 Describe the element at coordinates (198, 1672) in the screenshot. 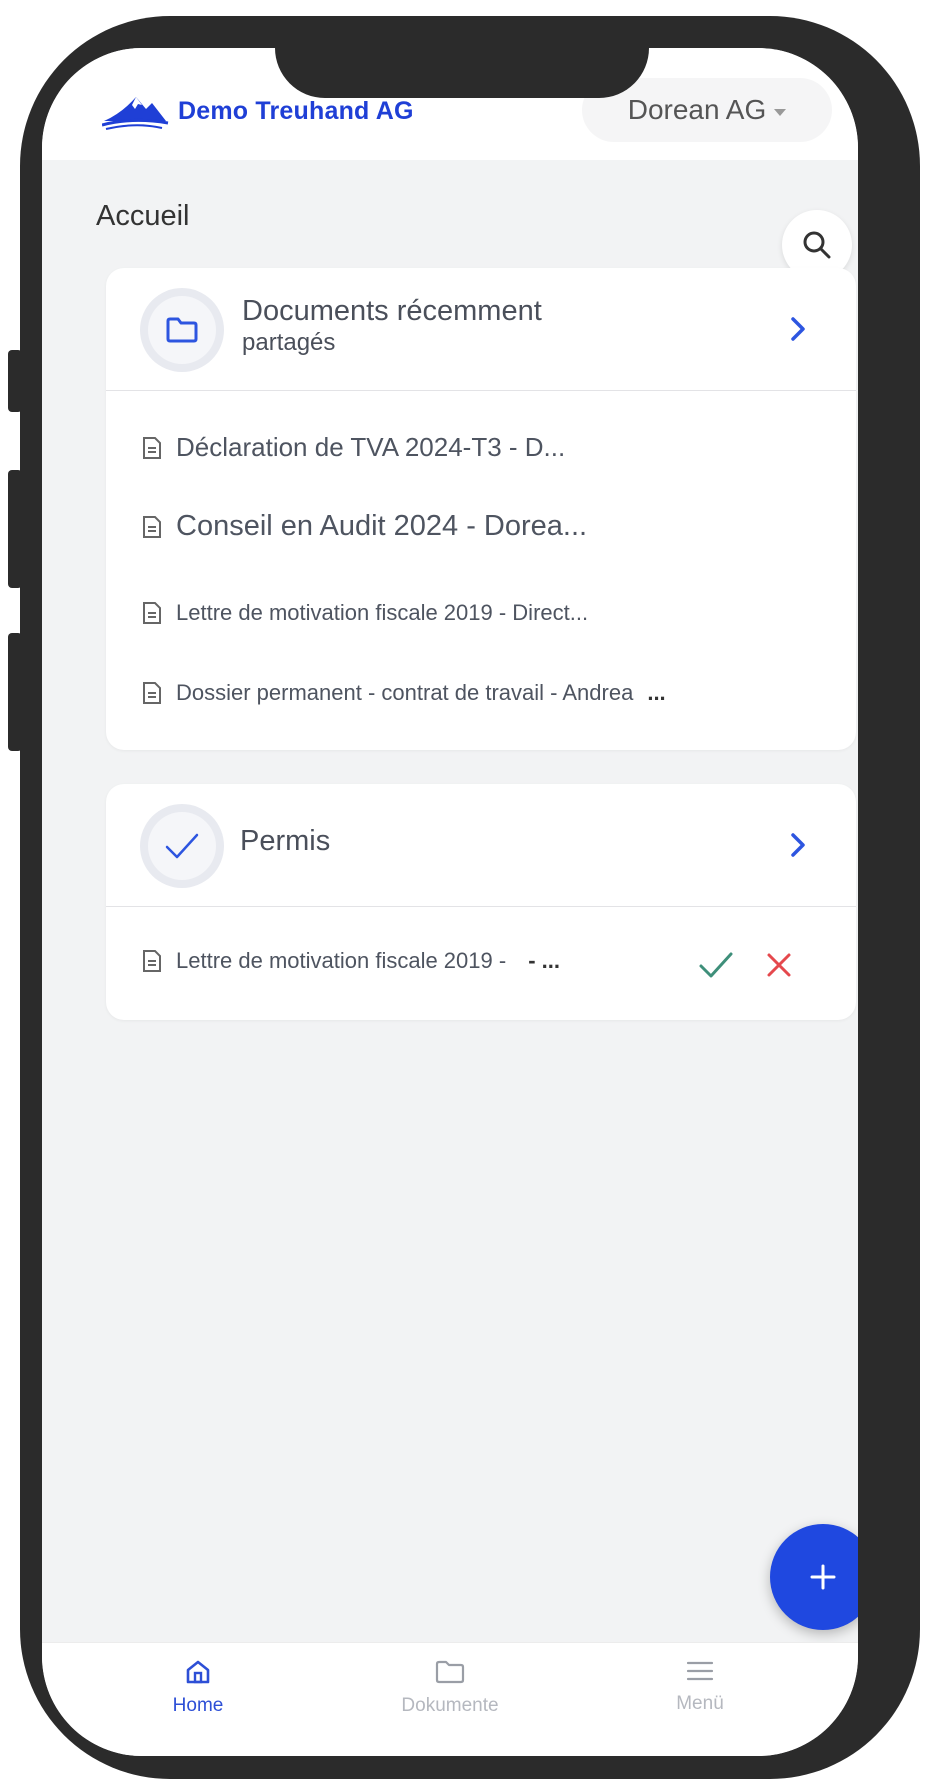

I see `home-icon` at that location.